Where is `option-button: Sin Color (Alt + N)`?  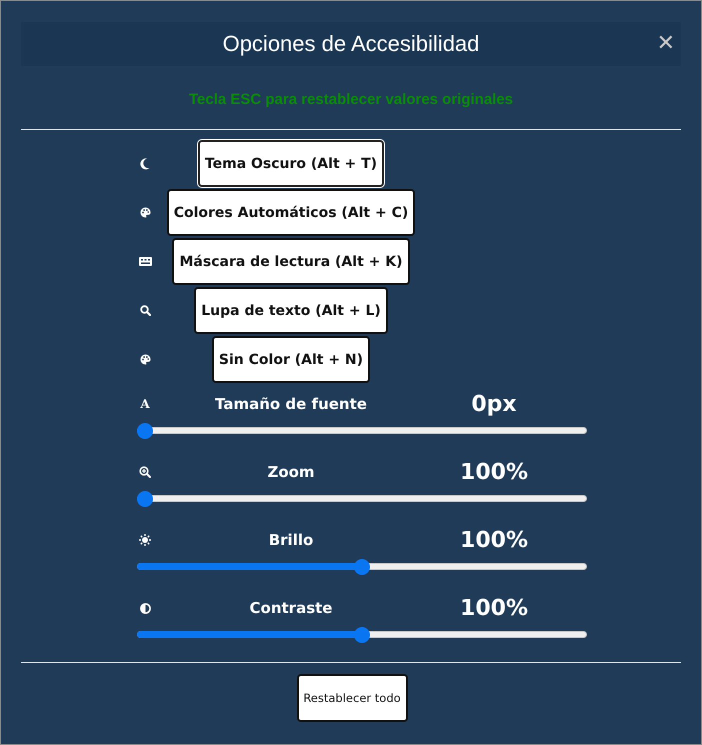
option-button: Sin Color (Alt + N) is located at coordinates (291, 359).